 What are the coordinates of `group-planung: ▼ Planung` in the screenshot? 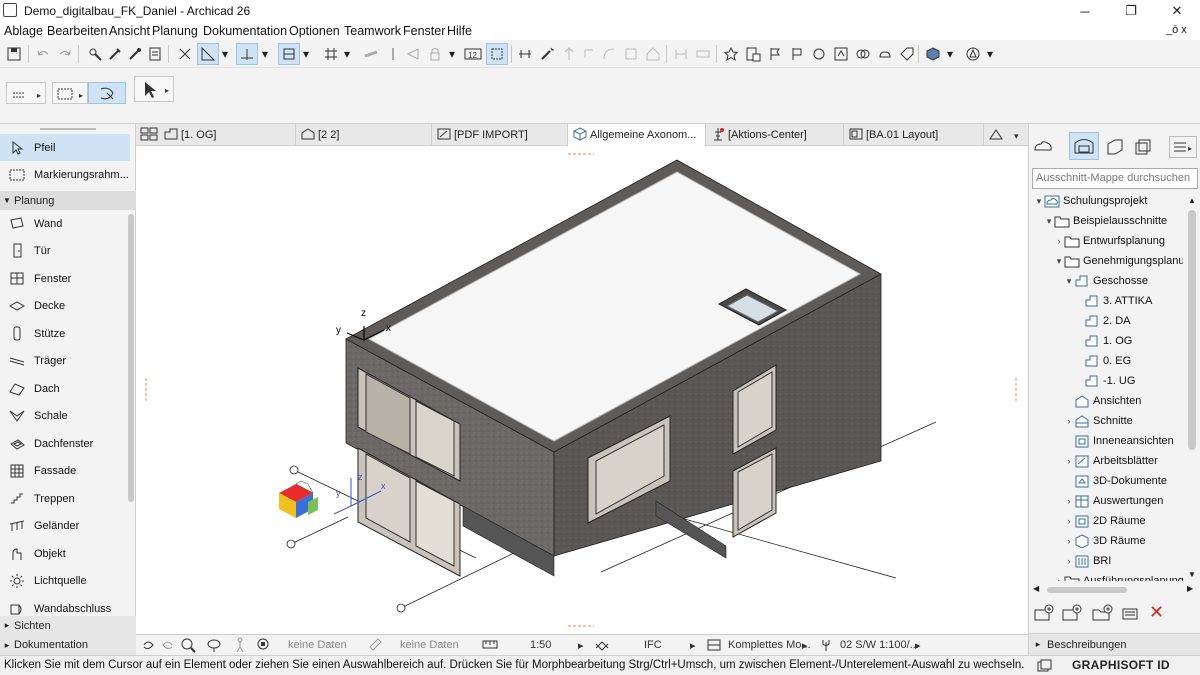 It's located at (68, 200).